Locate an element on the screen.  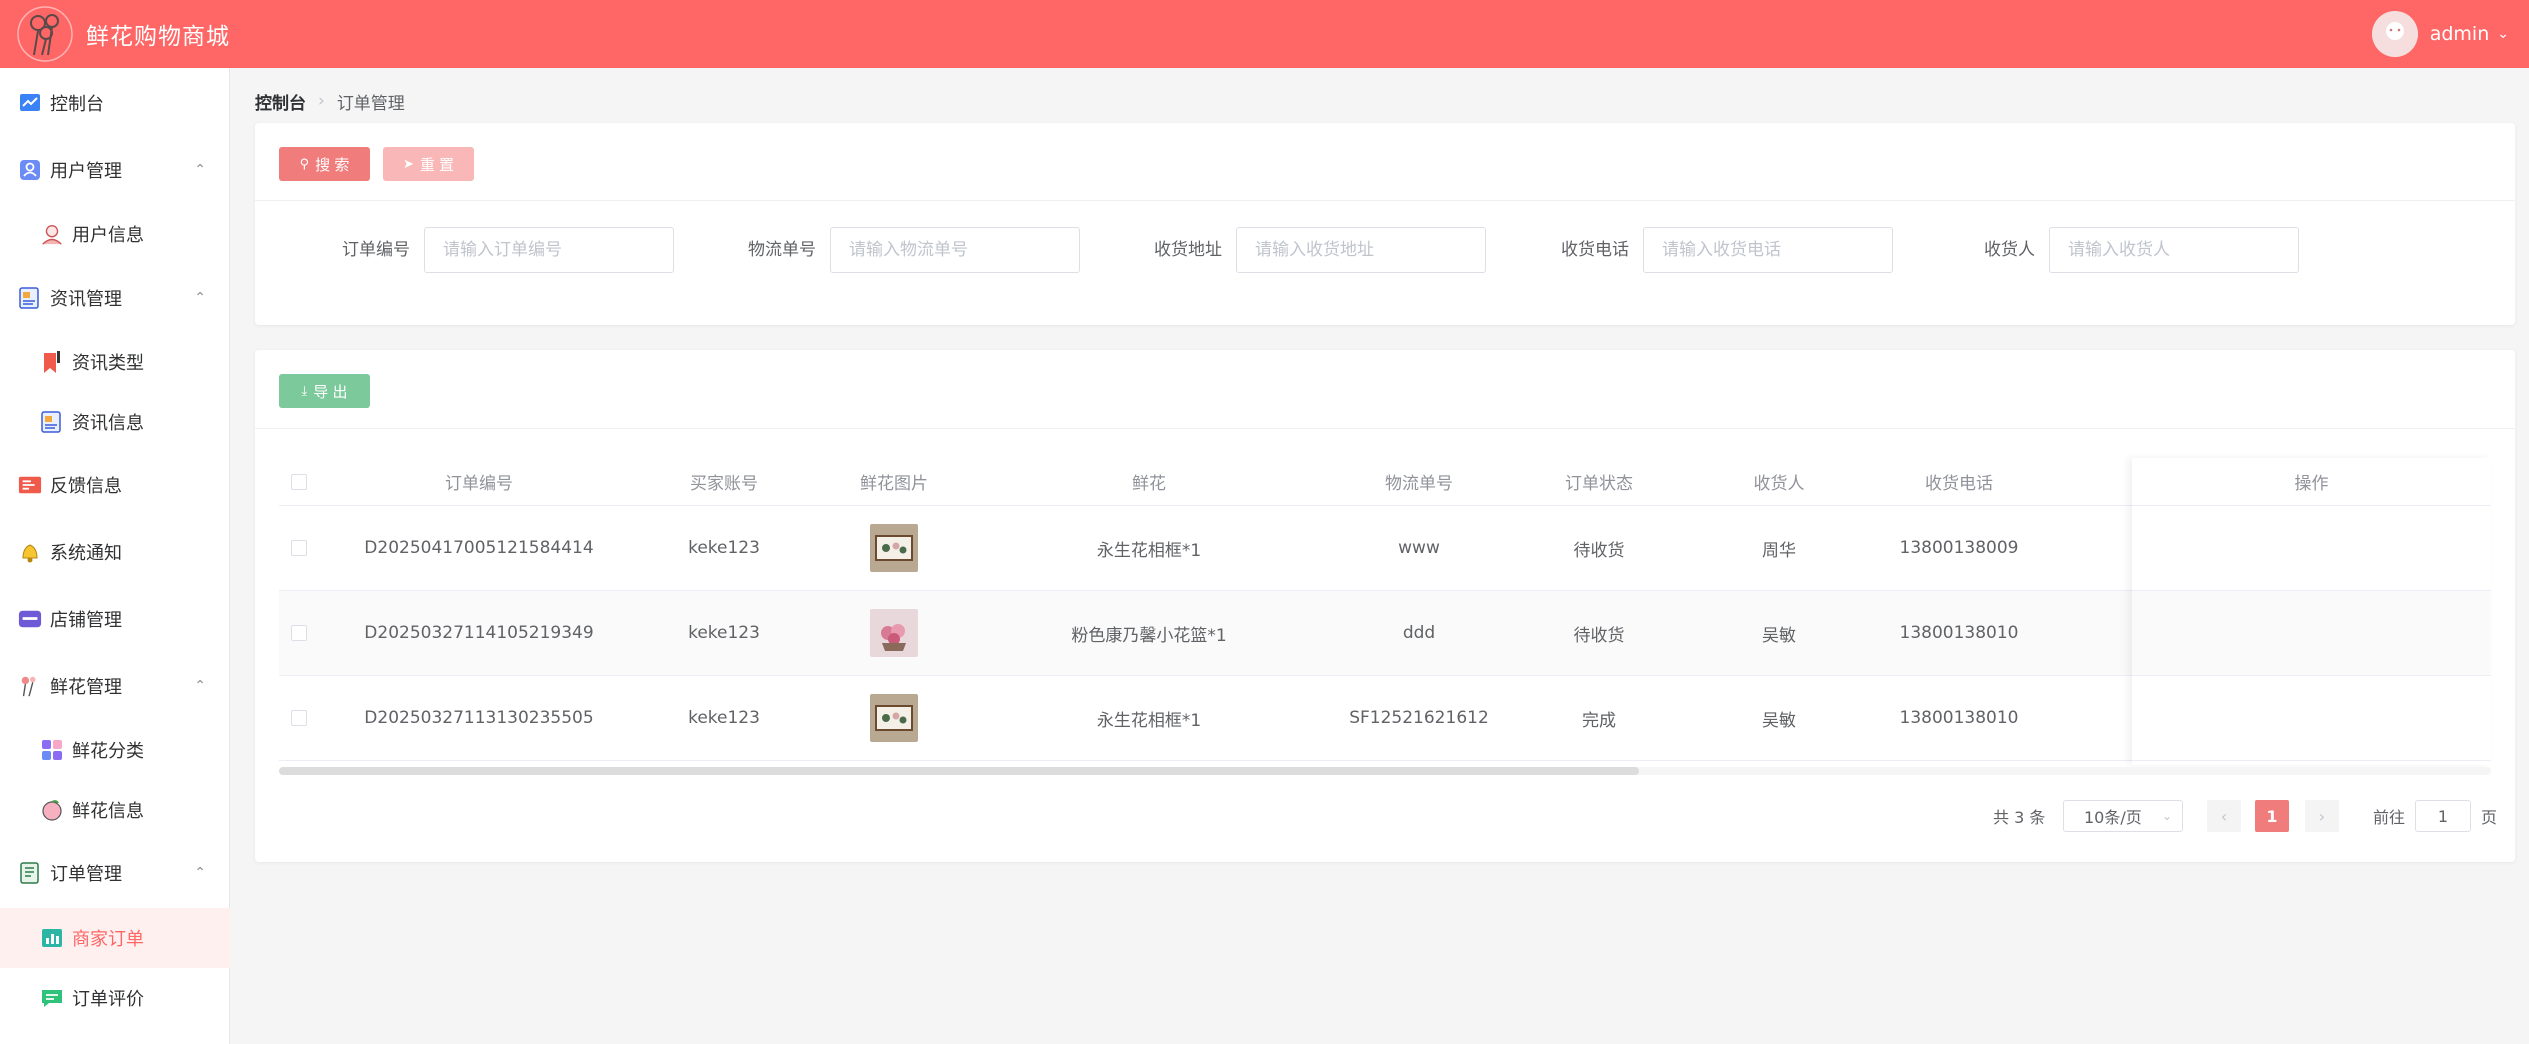
goto-prefix: 前往 is located at coordinates (2389, 817).